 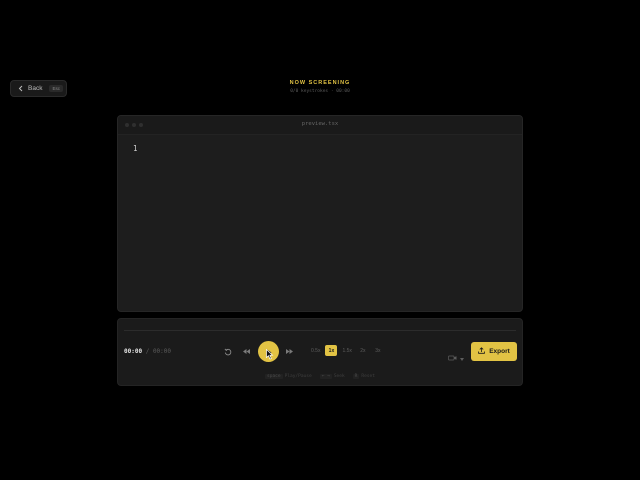 What do you see at coordinates (378, 350) in the screenshot?
I see `speed-option-3x: 3x` at bounding box center [378, 350].